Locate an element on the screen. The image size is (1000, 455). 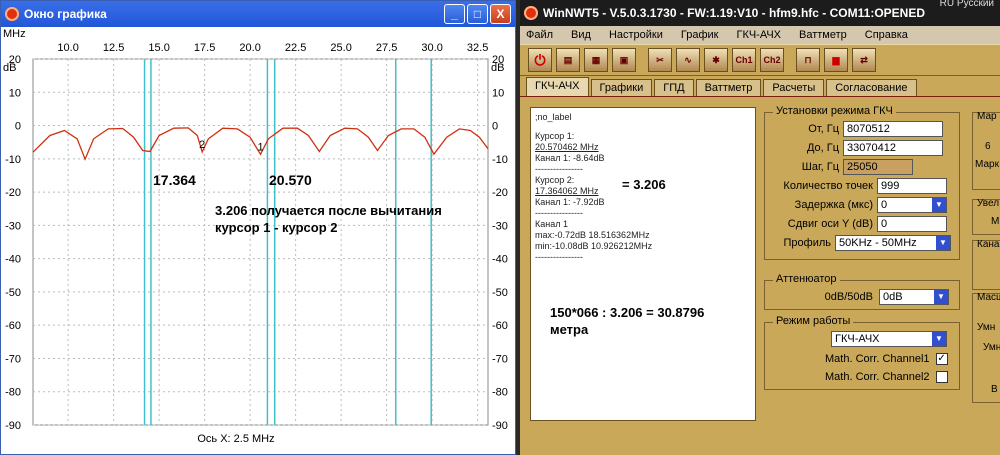
step-icon: ⊓ is located at coordinates (808, 60).